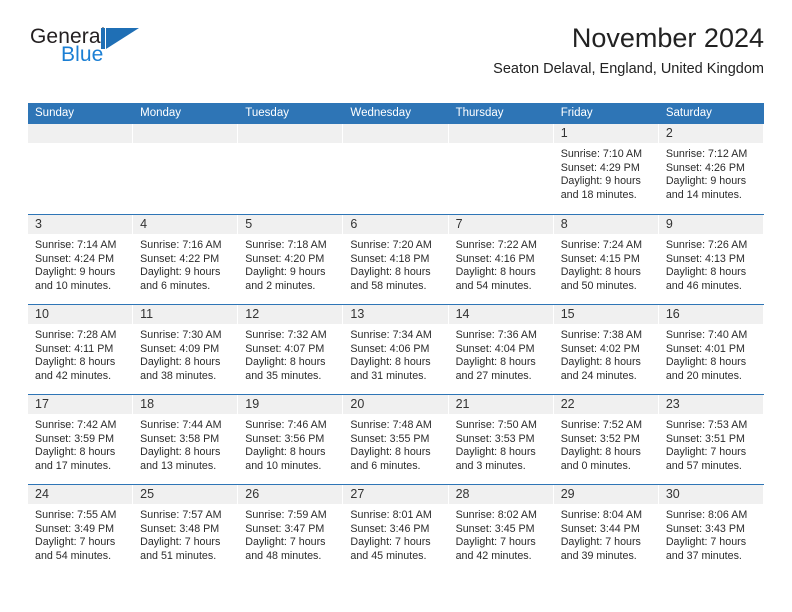  Describe the element at coordinates (495, 438) in the screenshot. I see `day-detail-line: Sunset: 3:53 PM` at that location.